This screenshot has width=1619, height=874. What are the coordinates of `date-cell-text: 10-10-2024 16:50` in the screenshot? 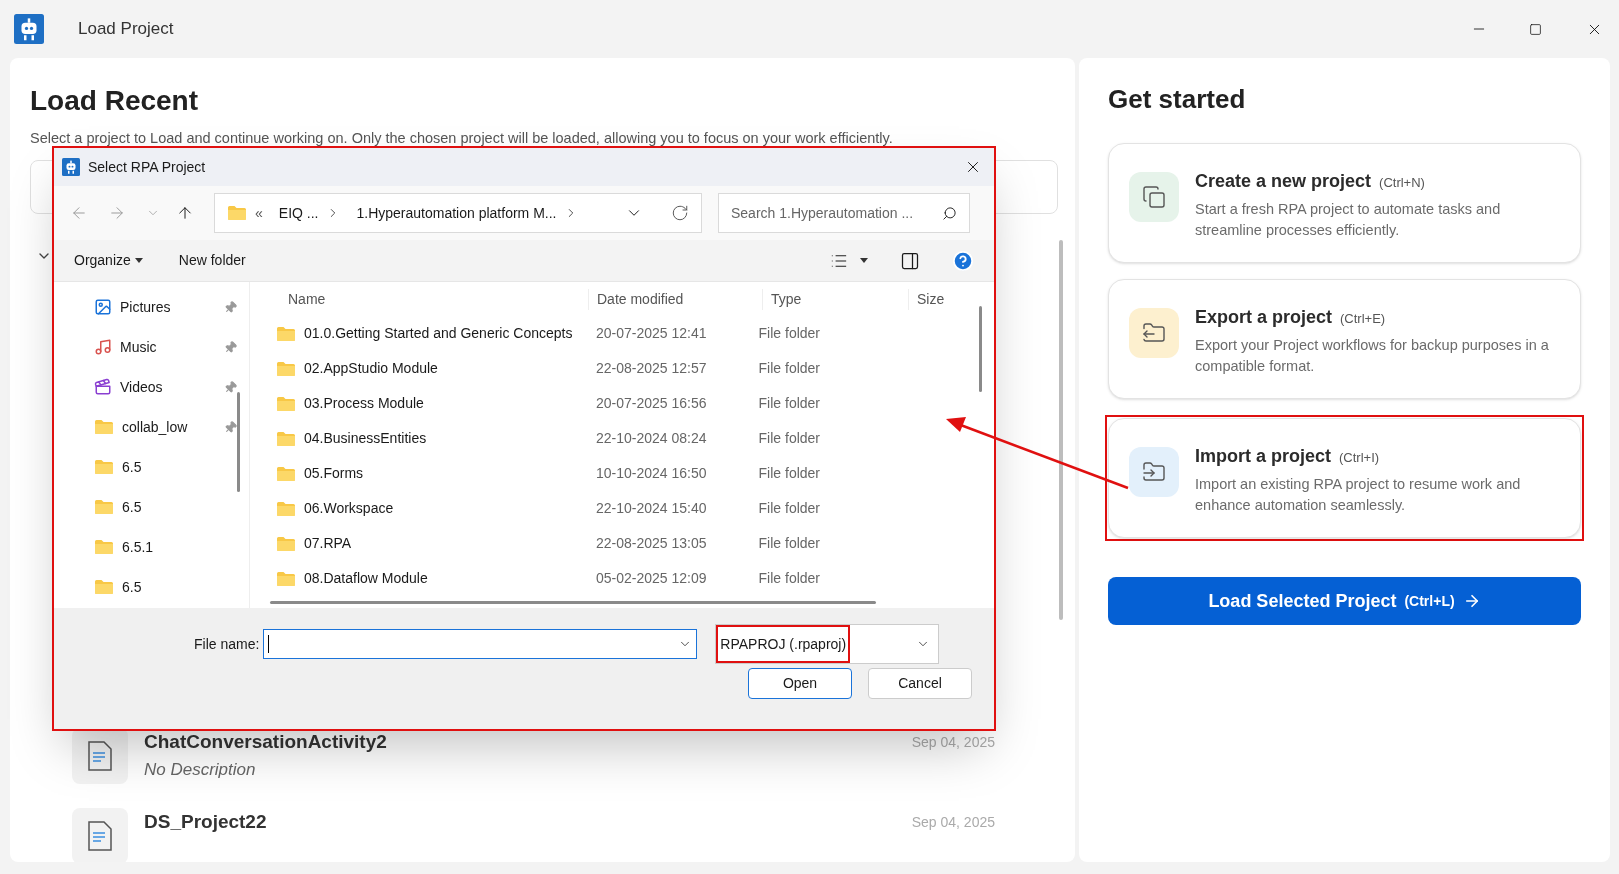 It's located at (651, 473).